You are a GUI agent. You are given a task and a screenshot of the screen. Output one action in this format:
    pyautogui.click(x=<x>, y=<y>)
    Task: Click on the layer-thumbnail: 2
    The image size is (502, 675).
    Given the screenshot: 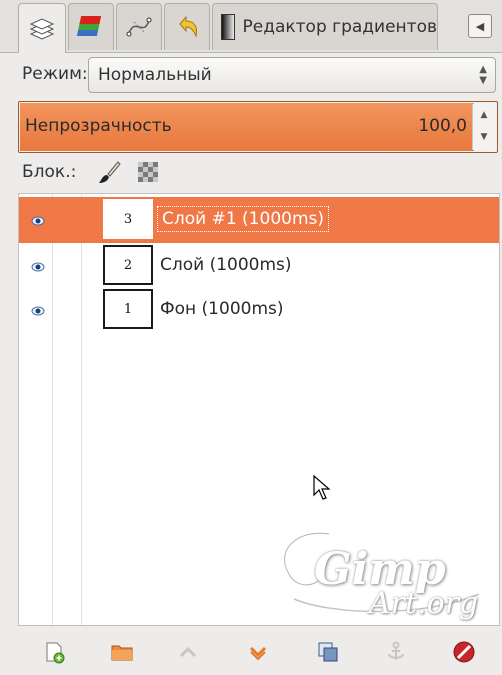 What is the action you would take?
    pyautogui.click(x=128, y=265)
    